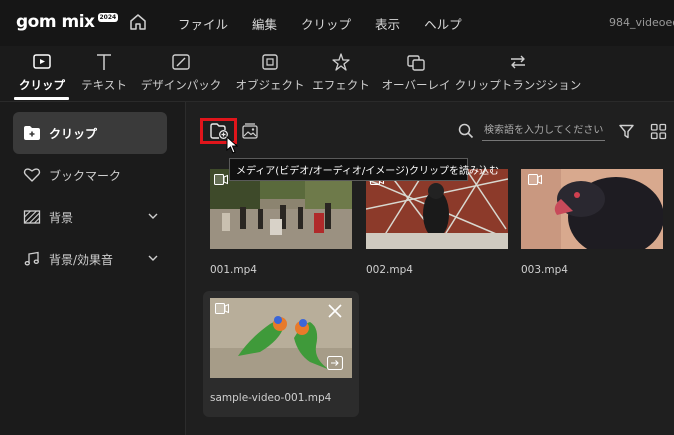  Describe the element at coordinates (335, 363) in the screenshot. I see `add-to-timeline-icon` at that location.